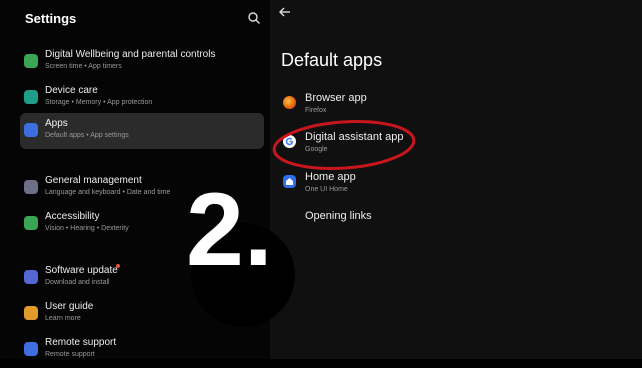 The height and width of the screenshot is (368, 642). Describe the element at coordinates (336, 98) in the screenshot. I see `app-label: Browser app` at that location.